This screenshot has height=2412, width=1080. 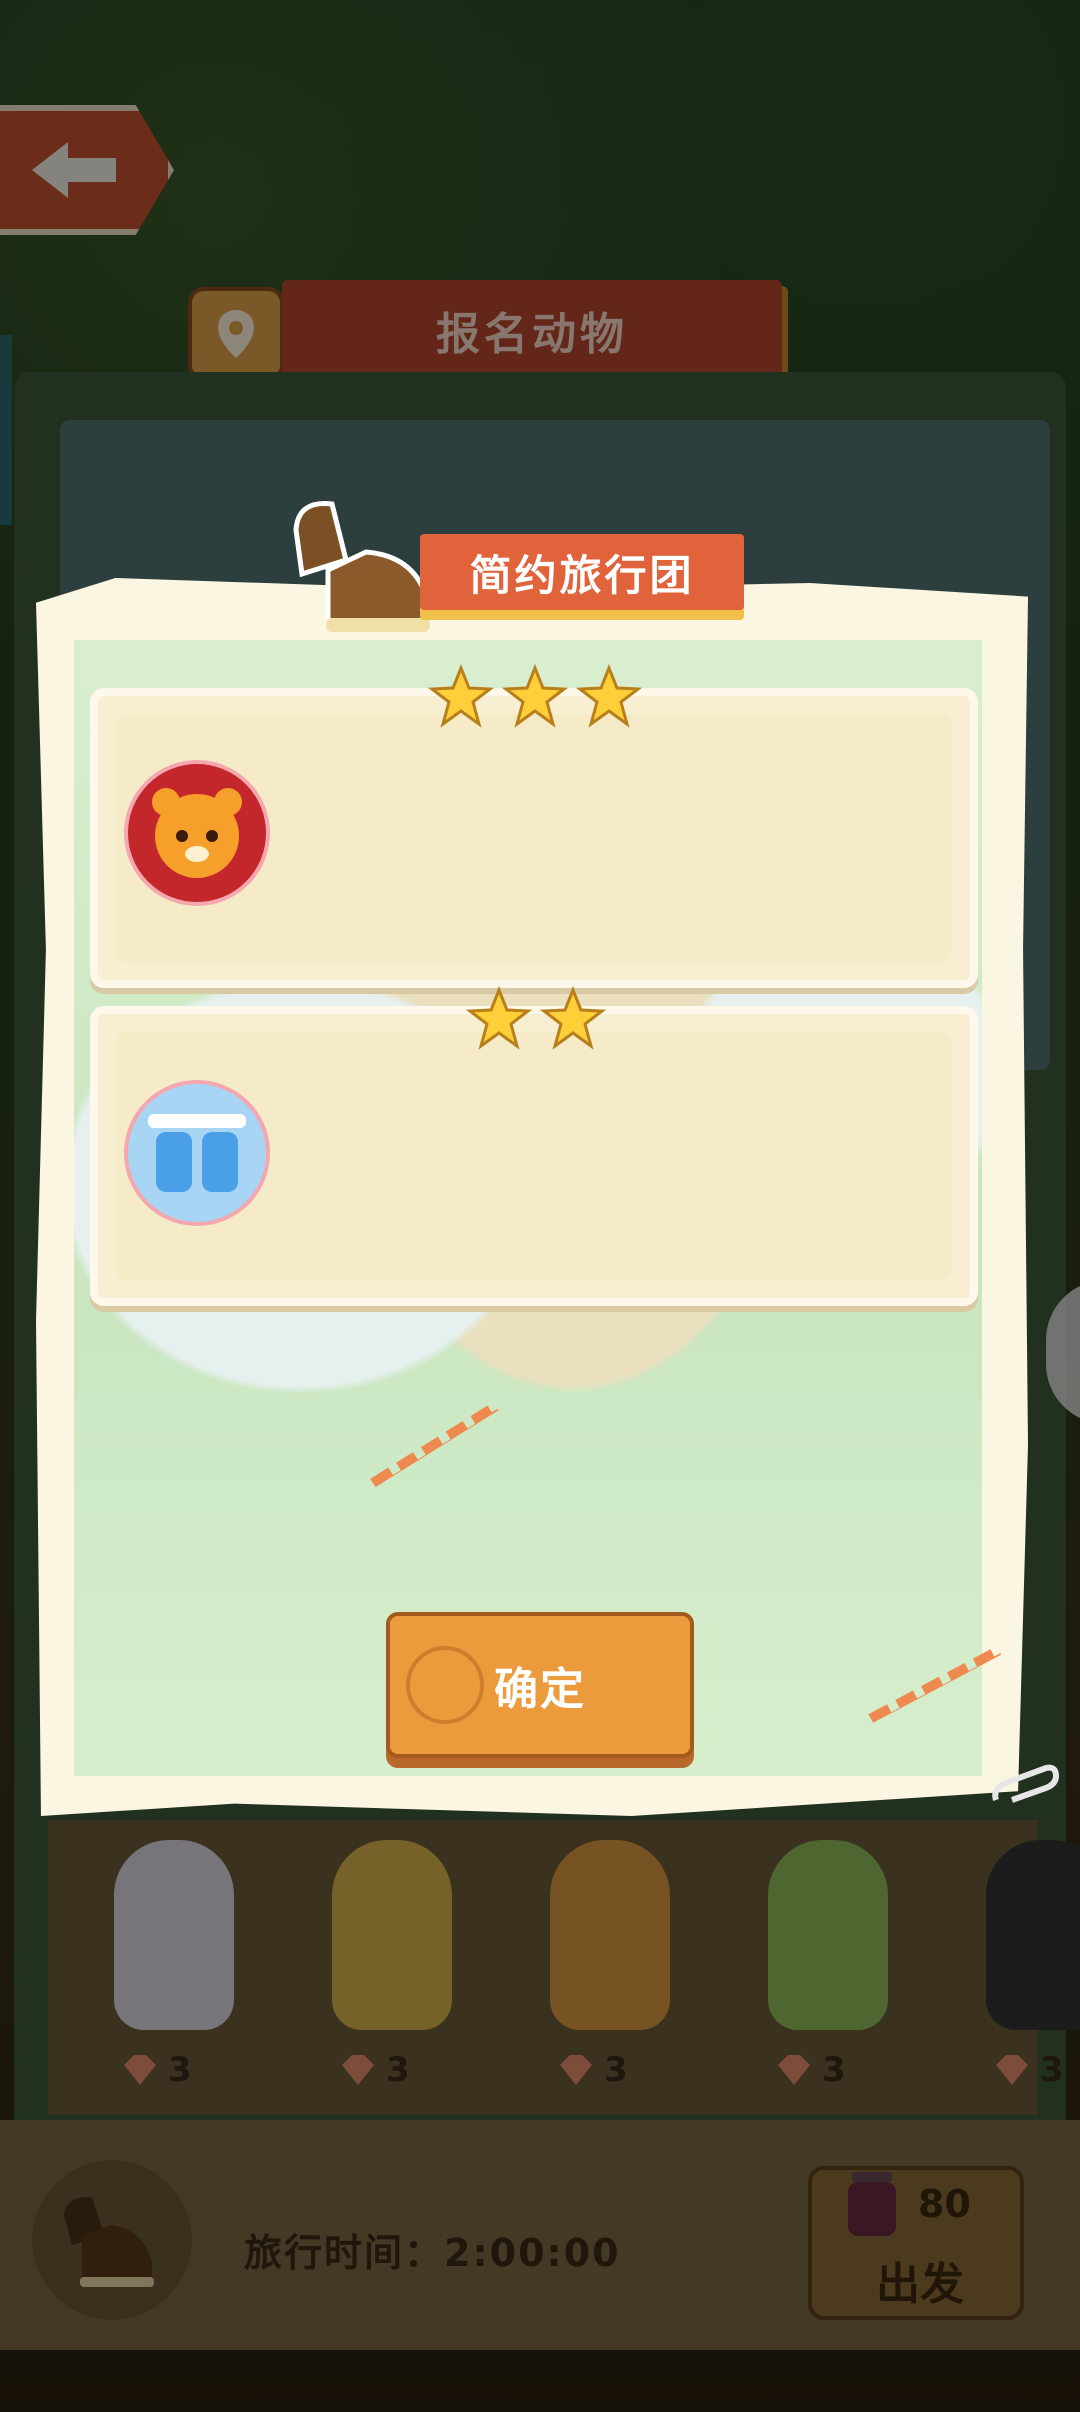 I want to click on boots-icon, so click(x=362, y=566).